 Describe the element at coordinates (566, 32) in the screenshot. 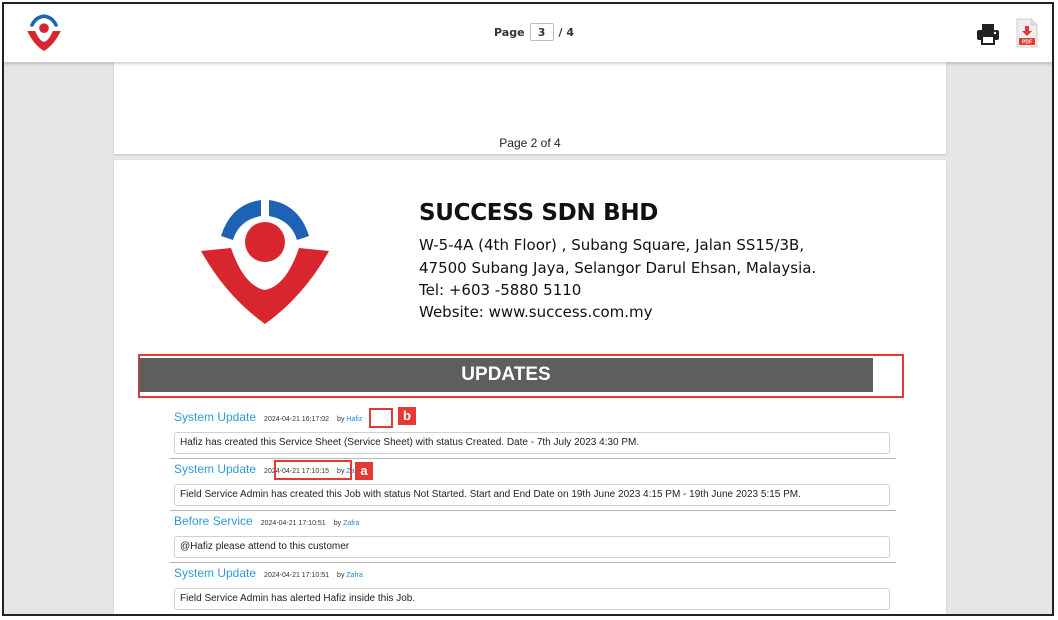

I see `page-total: / 4` at that location.